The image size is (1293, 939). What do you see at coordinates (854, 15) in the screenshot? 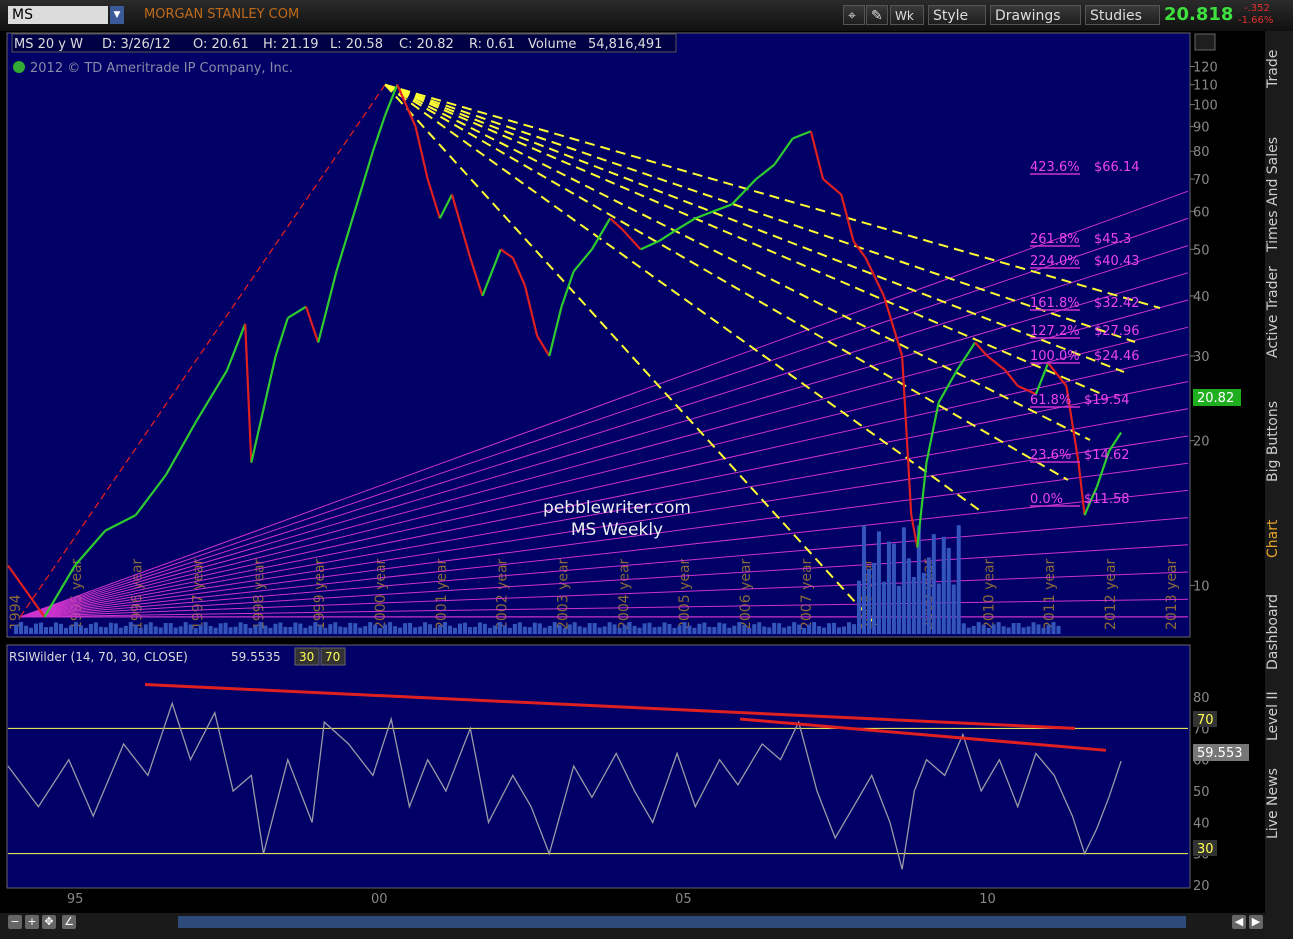
I see `crosshair-icon: ⌖` at bounding box center [854, 15].